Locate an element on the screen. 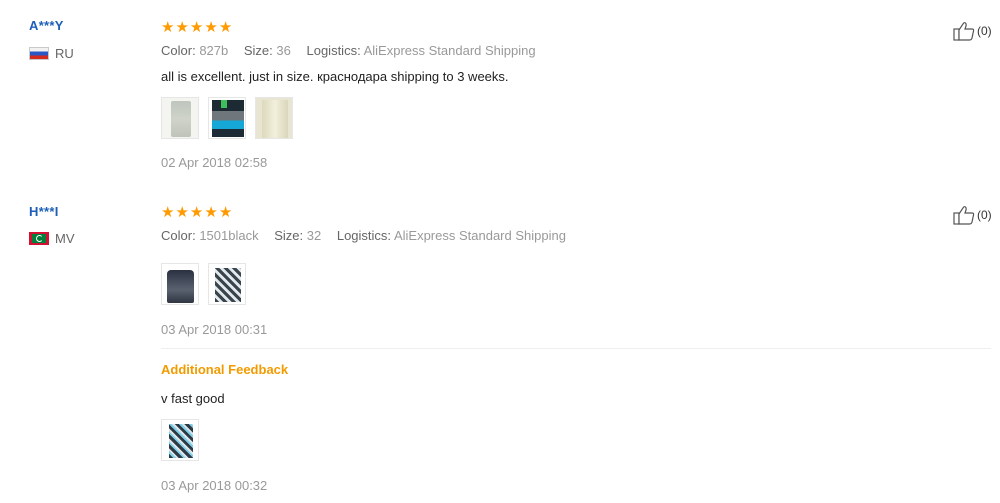  additional-feedback-text: v fast good is located at coordinates (193, 398).